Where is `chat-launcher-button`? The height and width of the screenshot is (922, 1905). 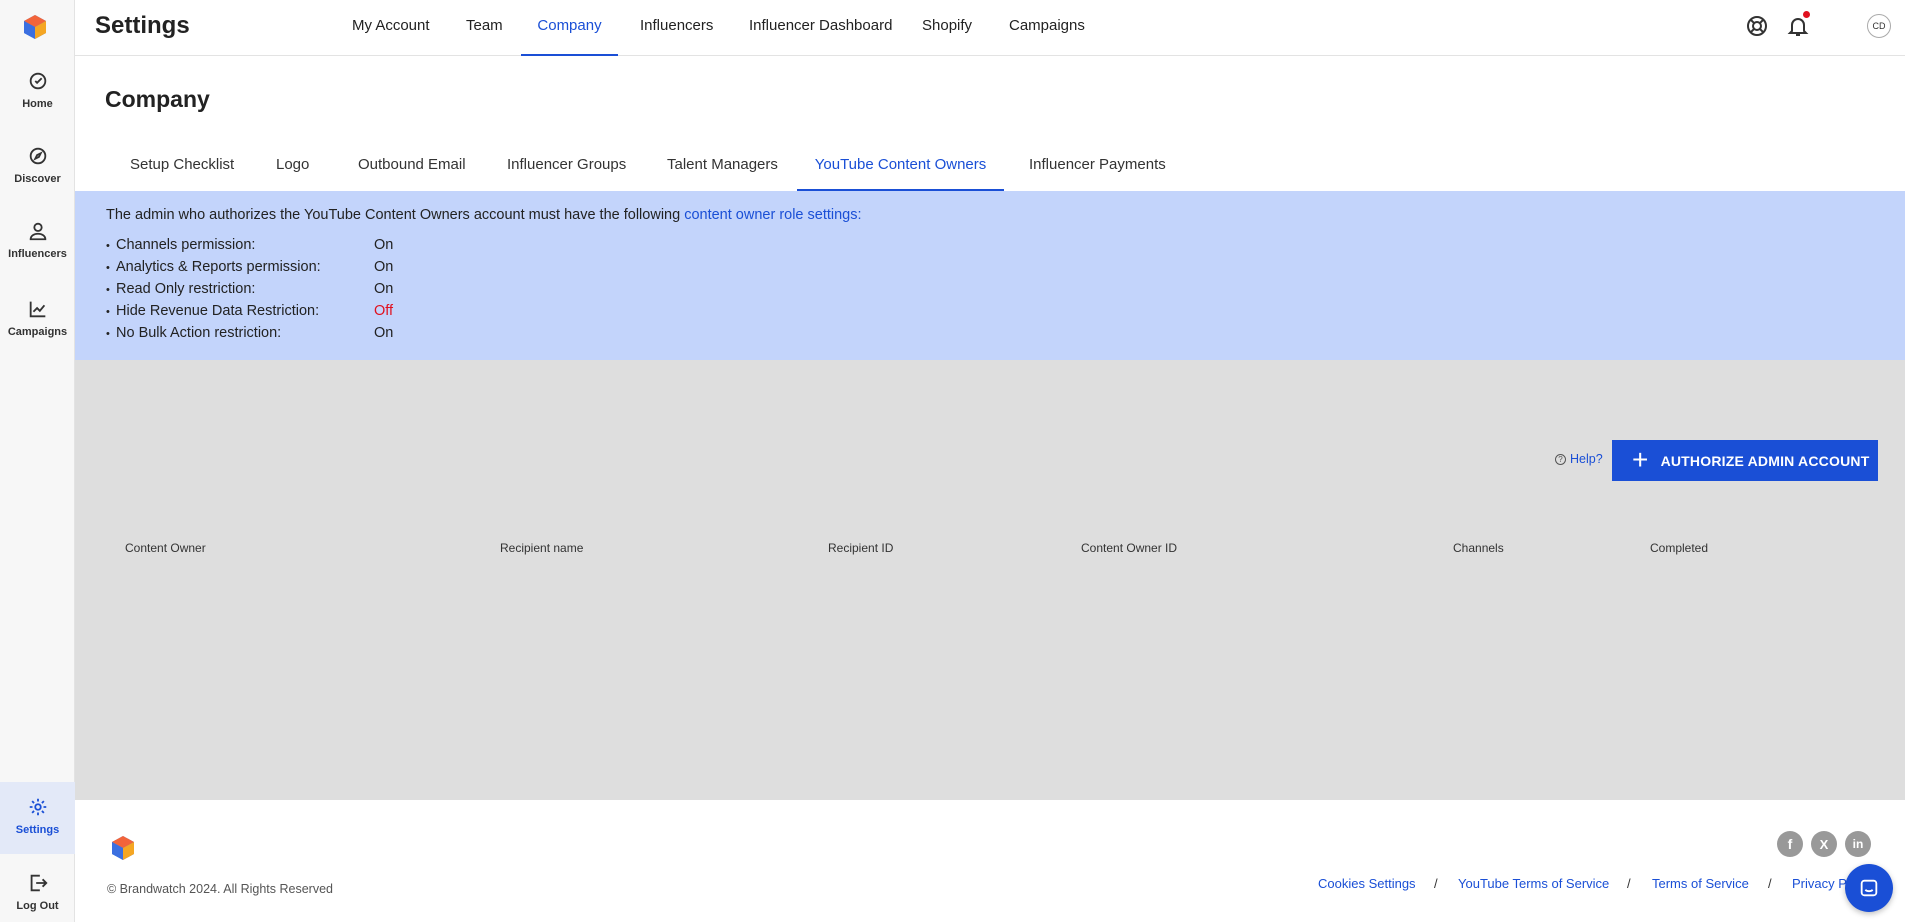 chat-launcher-button is located at coordinates (1869, 888).